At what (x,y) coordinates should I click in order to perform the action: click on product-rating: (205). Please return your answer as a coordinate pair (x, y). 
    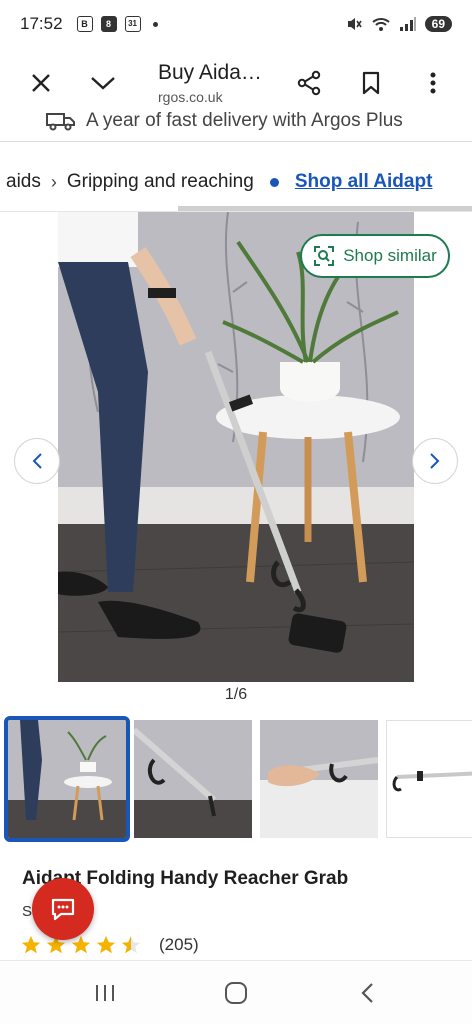
    Looking at the image, I should click on (109, 945).